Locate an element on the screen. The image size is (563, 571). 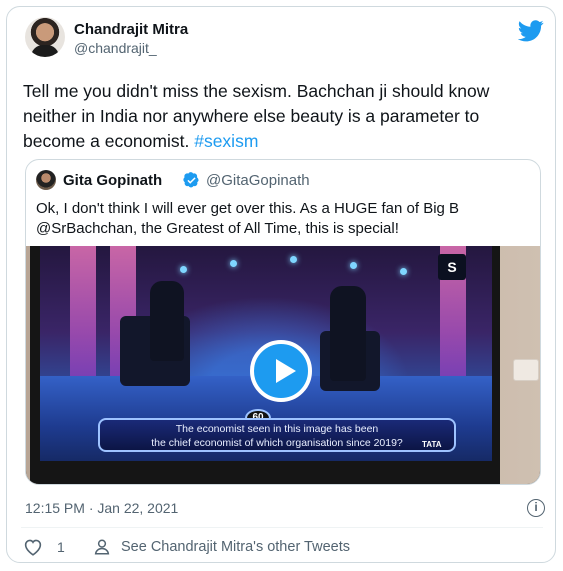
like-button: 1 is located at coordinates (50, 547).